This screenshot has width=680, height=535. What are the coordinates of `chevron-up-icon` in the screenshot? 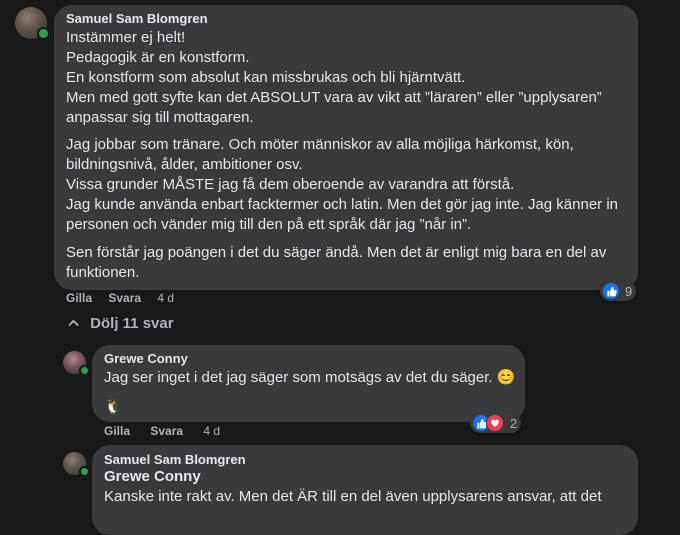 It's located at (73, 324).